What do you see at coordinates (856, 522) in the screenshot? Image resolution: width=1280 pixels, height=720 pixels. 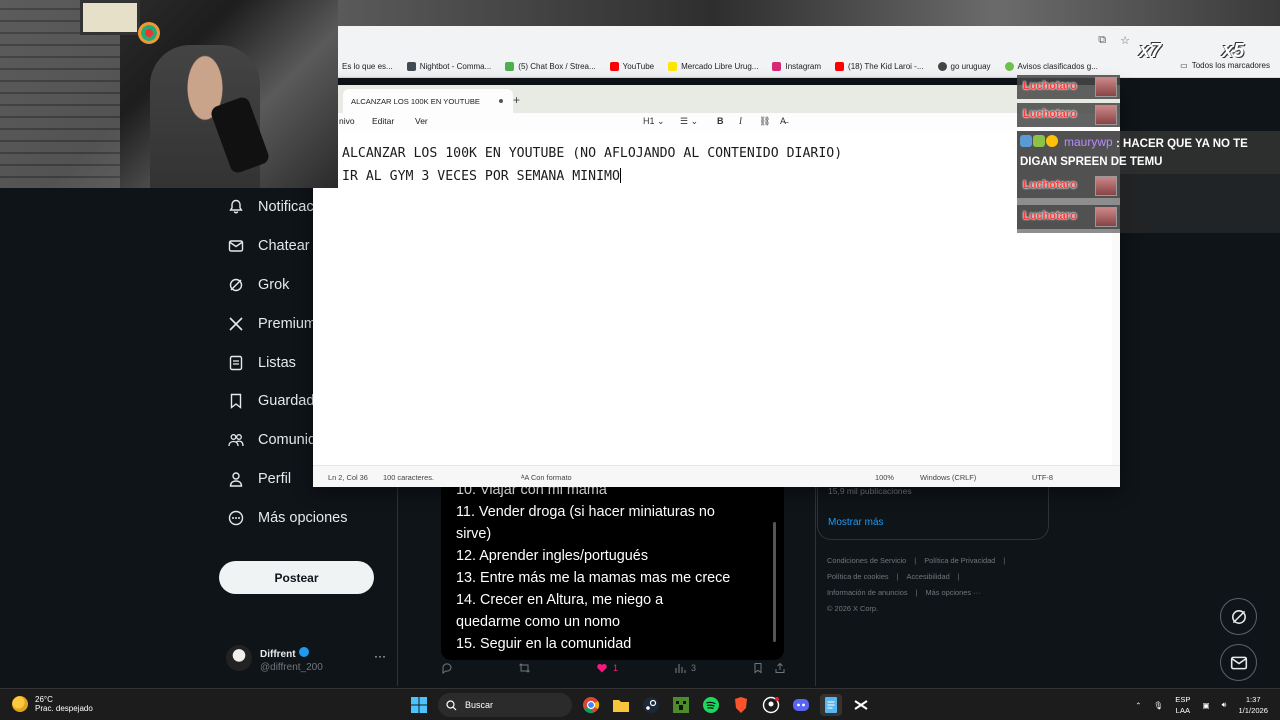 I see `show-more-link: Mostrar más` at bounding box center [856, 522].